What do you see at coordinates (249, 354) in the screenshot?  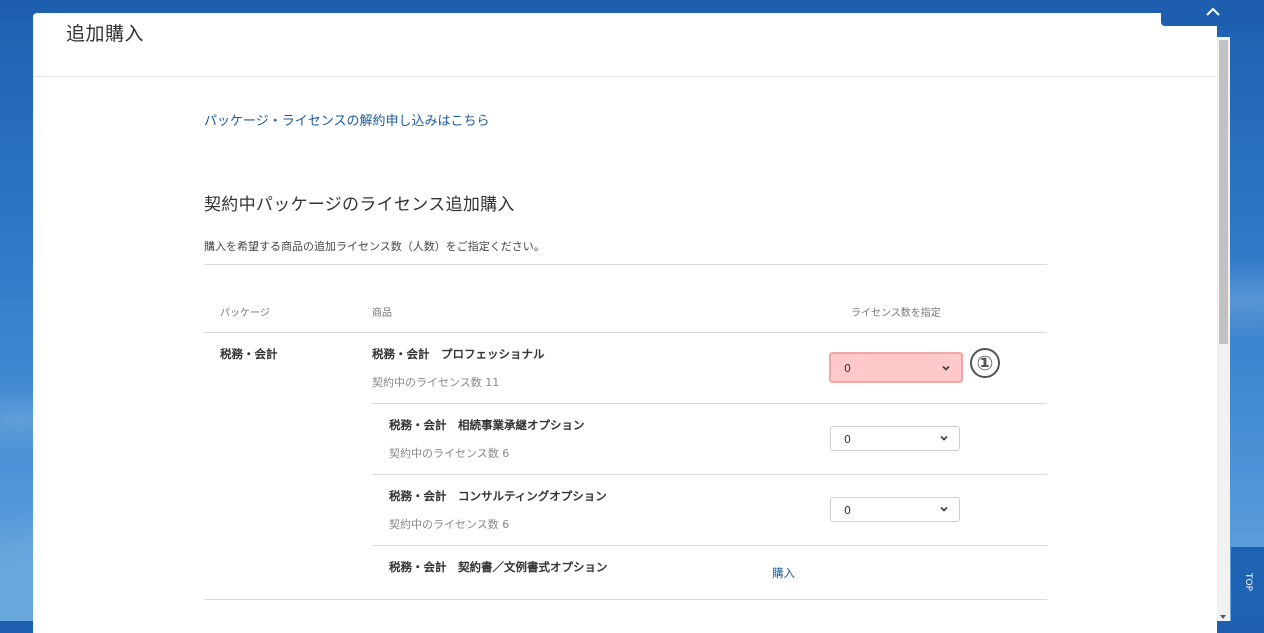 I see `package-name: 税務・会計` at bounding box center [249, 354].